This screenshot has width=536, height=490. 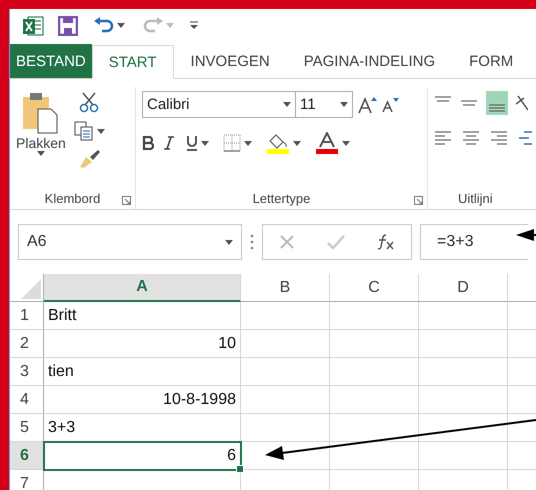 I want to click on spreadsheet-logo-icon, so click(x=33, y=25).